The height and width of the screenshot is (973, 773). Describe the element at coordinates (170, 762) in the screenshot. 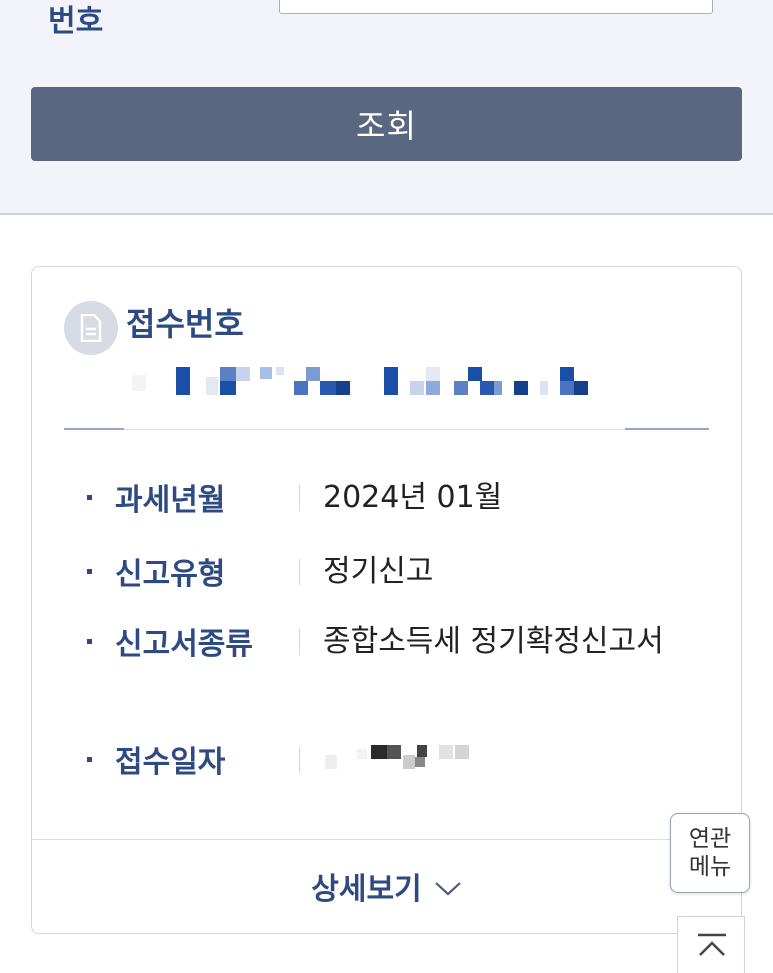

I see `row-label: 접수일자` at that location.